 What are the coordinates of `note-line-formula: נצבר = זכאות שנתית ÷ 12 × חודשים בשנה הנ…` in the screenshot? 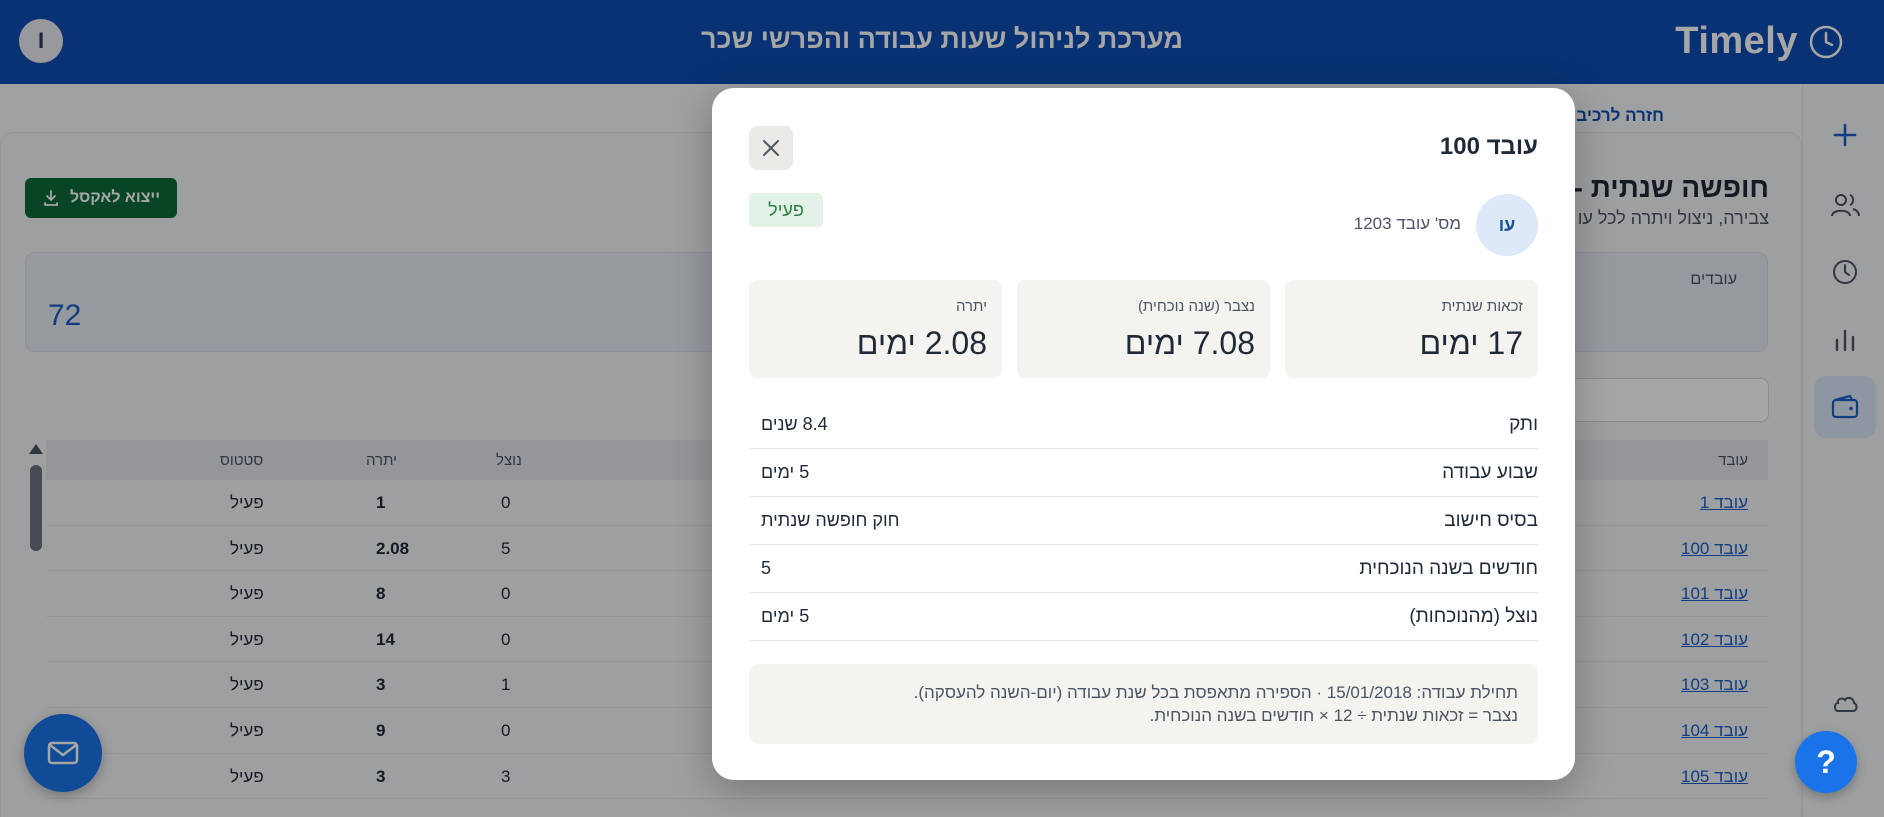 It's located at (1333, 715).